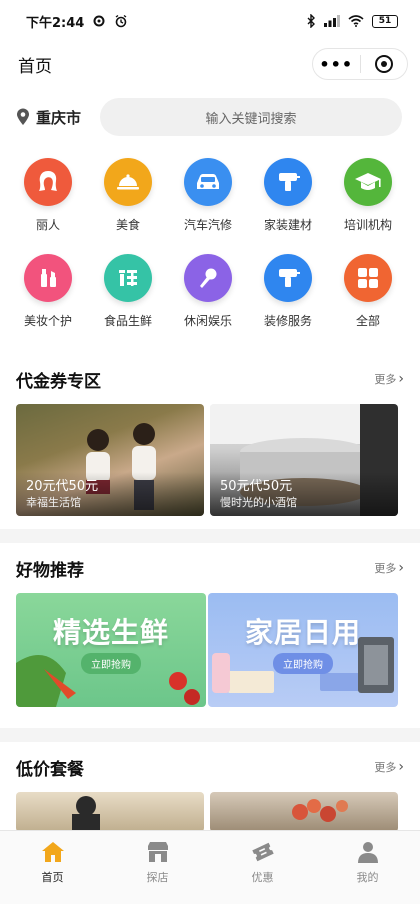 Image resolution: width=420 pixels, height=904 pixels. I want to click on category-item-food: 美食, so click(128, 195).